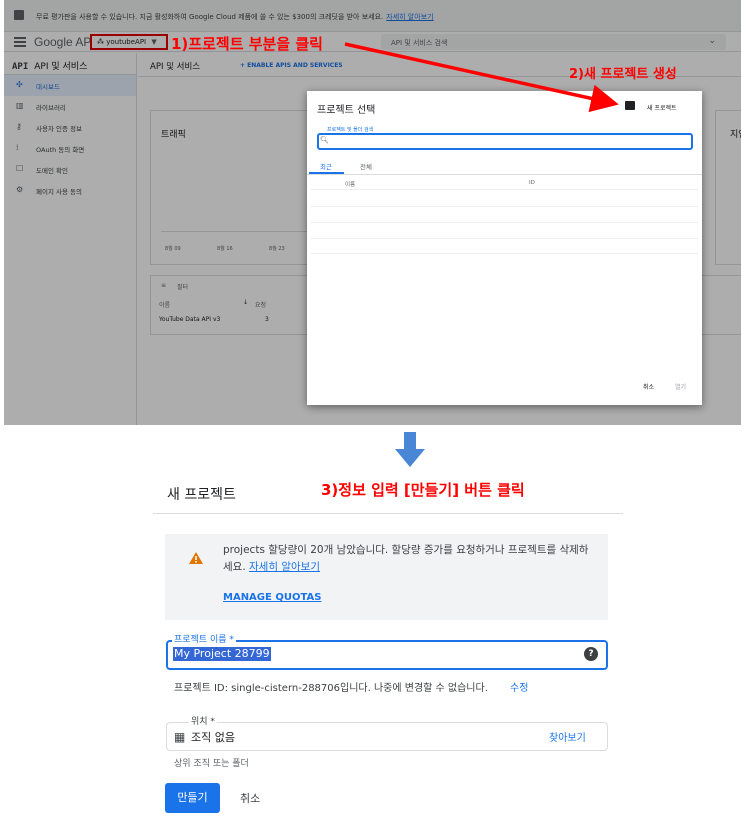 This screenshot has height=820, width=748. I want to click on location-hint: 상위 조직 또는 폴더, so click(211, 764).